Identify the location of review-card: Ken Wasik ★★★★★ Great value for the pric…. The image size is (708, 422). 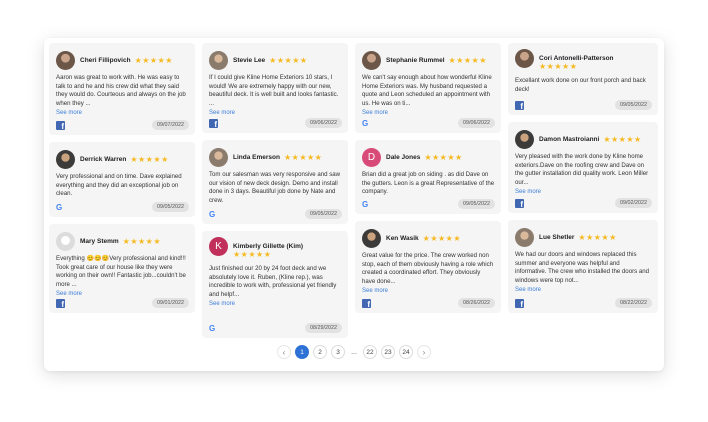
(428, 267).